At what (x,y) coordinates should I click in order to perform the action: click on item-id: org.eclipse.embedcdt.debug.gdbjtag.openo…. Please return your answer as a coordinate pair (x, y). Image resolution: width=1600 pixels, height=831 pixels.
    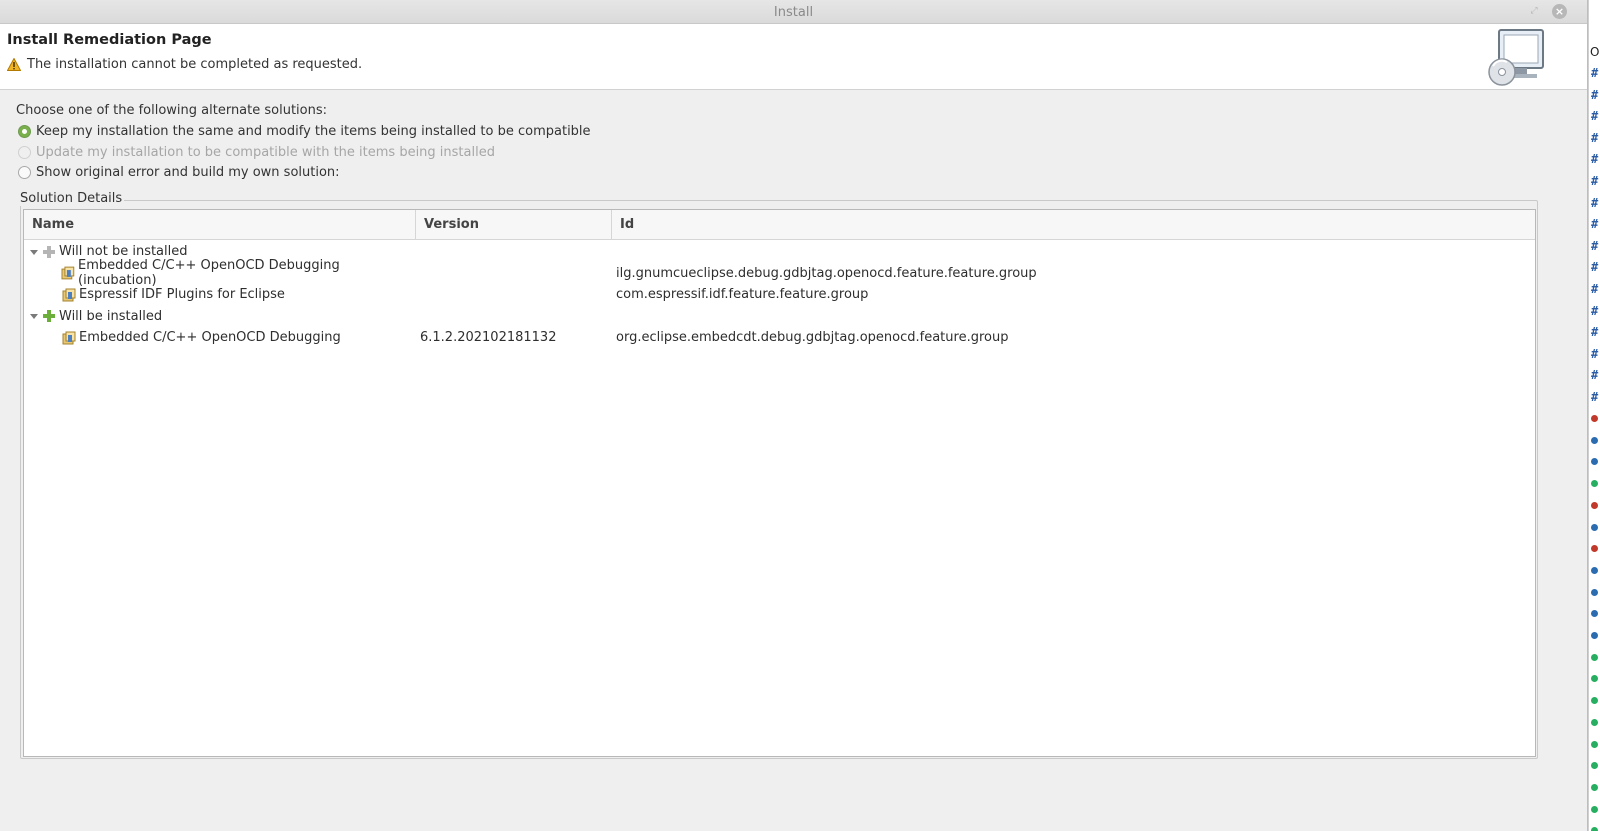
    Looking at the image, I should click on (812, 338).